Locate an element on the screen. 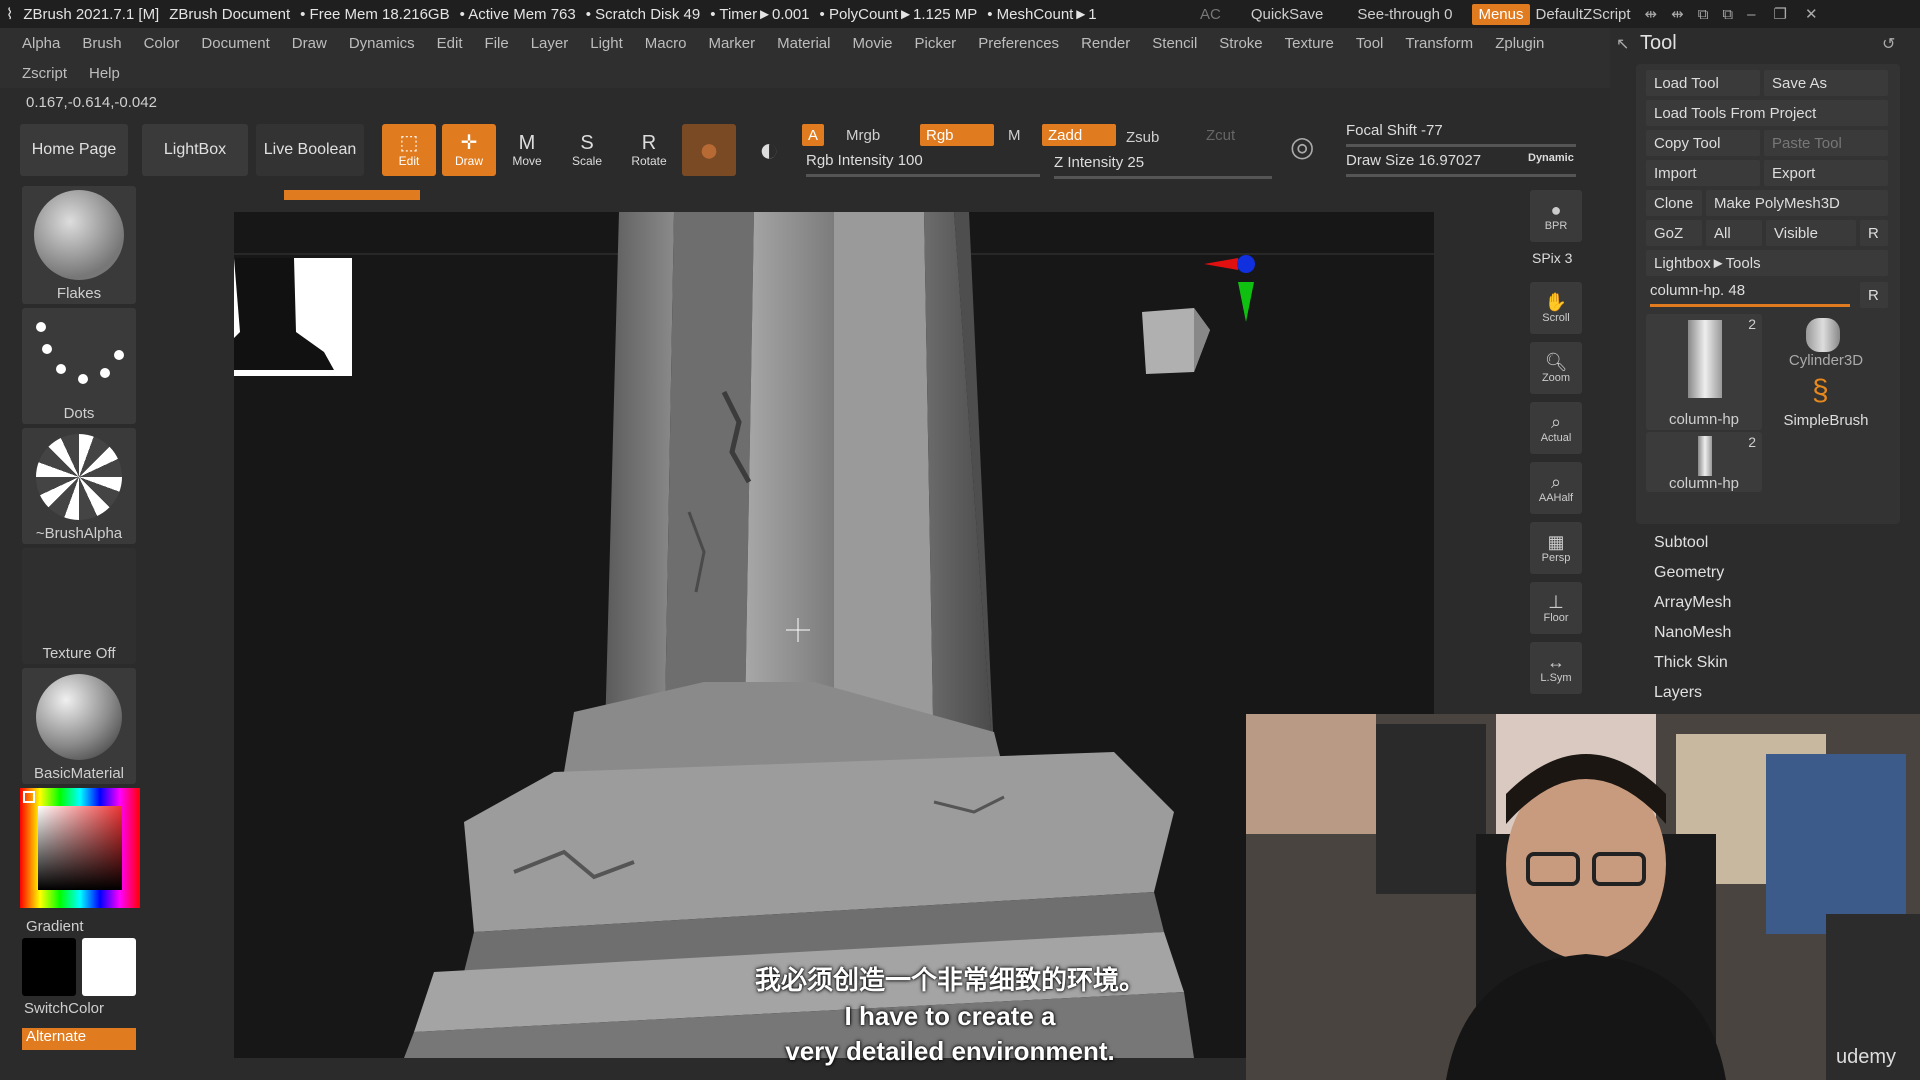  tool-thumb-column-hp-2: 2 column-hp is located at coordinates (1704, 462).